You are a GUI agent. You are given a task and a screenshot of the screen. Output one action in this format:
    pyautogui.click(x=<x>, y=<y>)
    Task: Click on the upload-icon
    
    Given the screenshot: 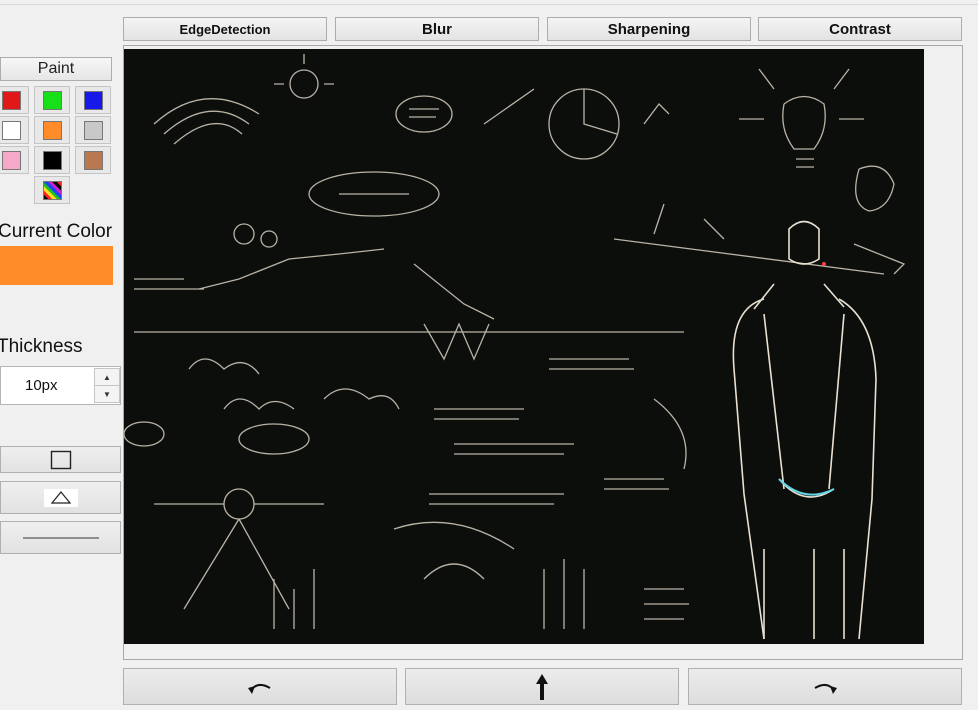 What is the action you would take?
    pyautogui.click(x=542, y=686)
    